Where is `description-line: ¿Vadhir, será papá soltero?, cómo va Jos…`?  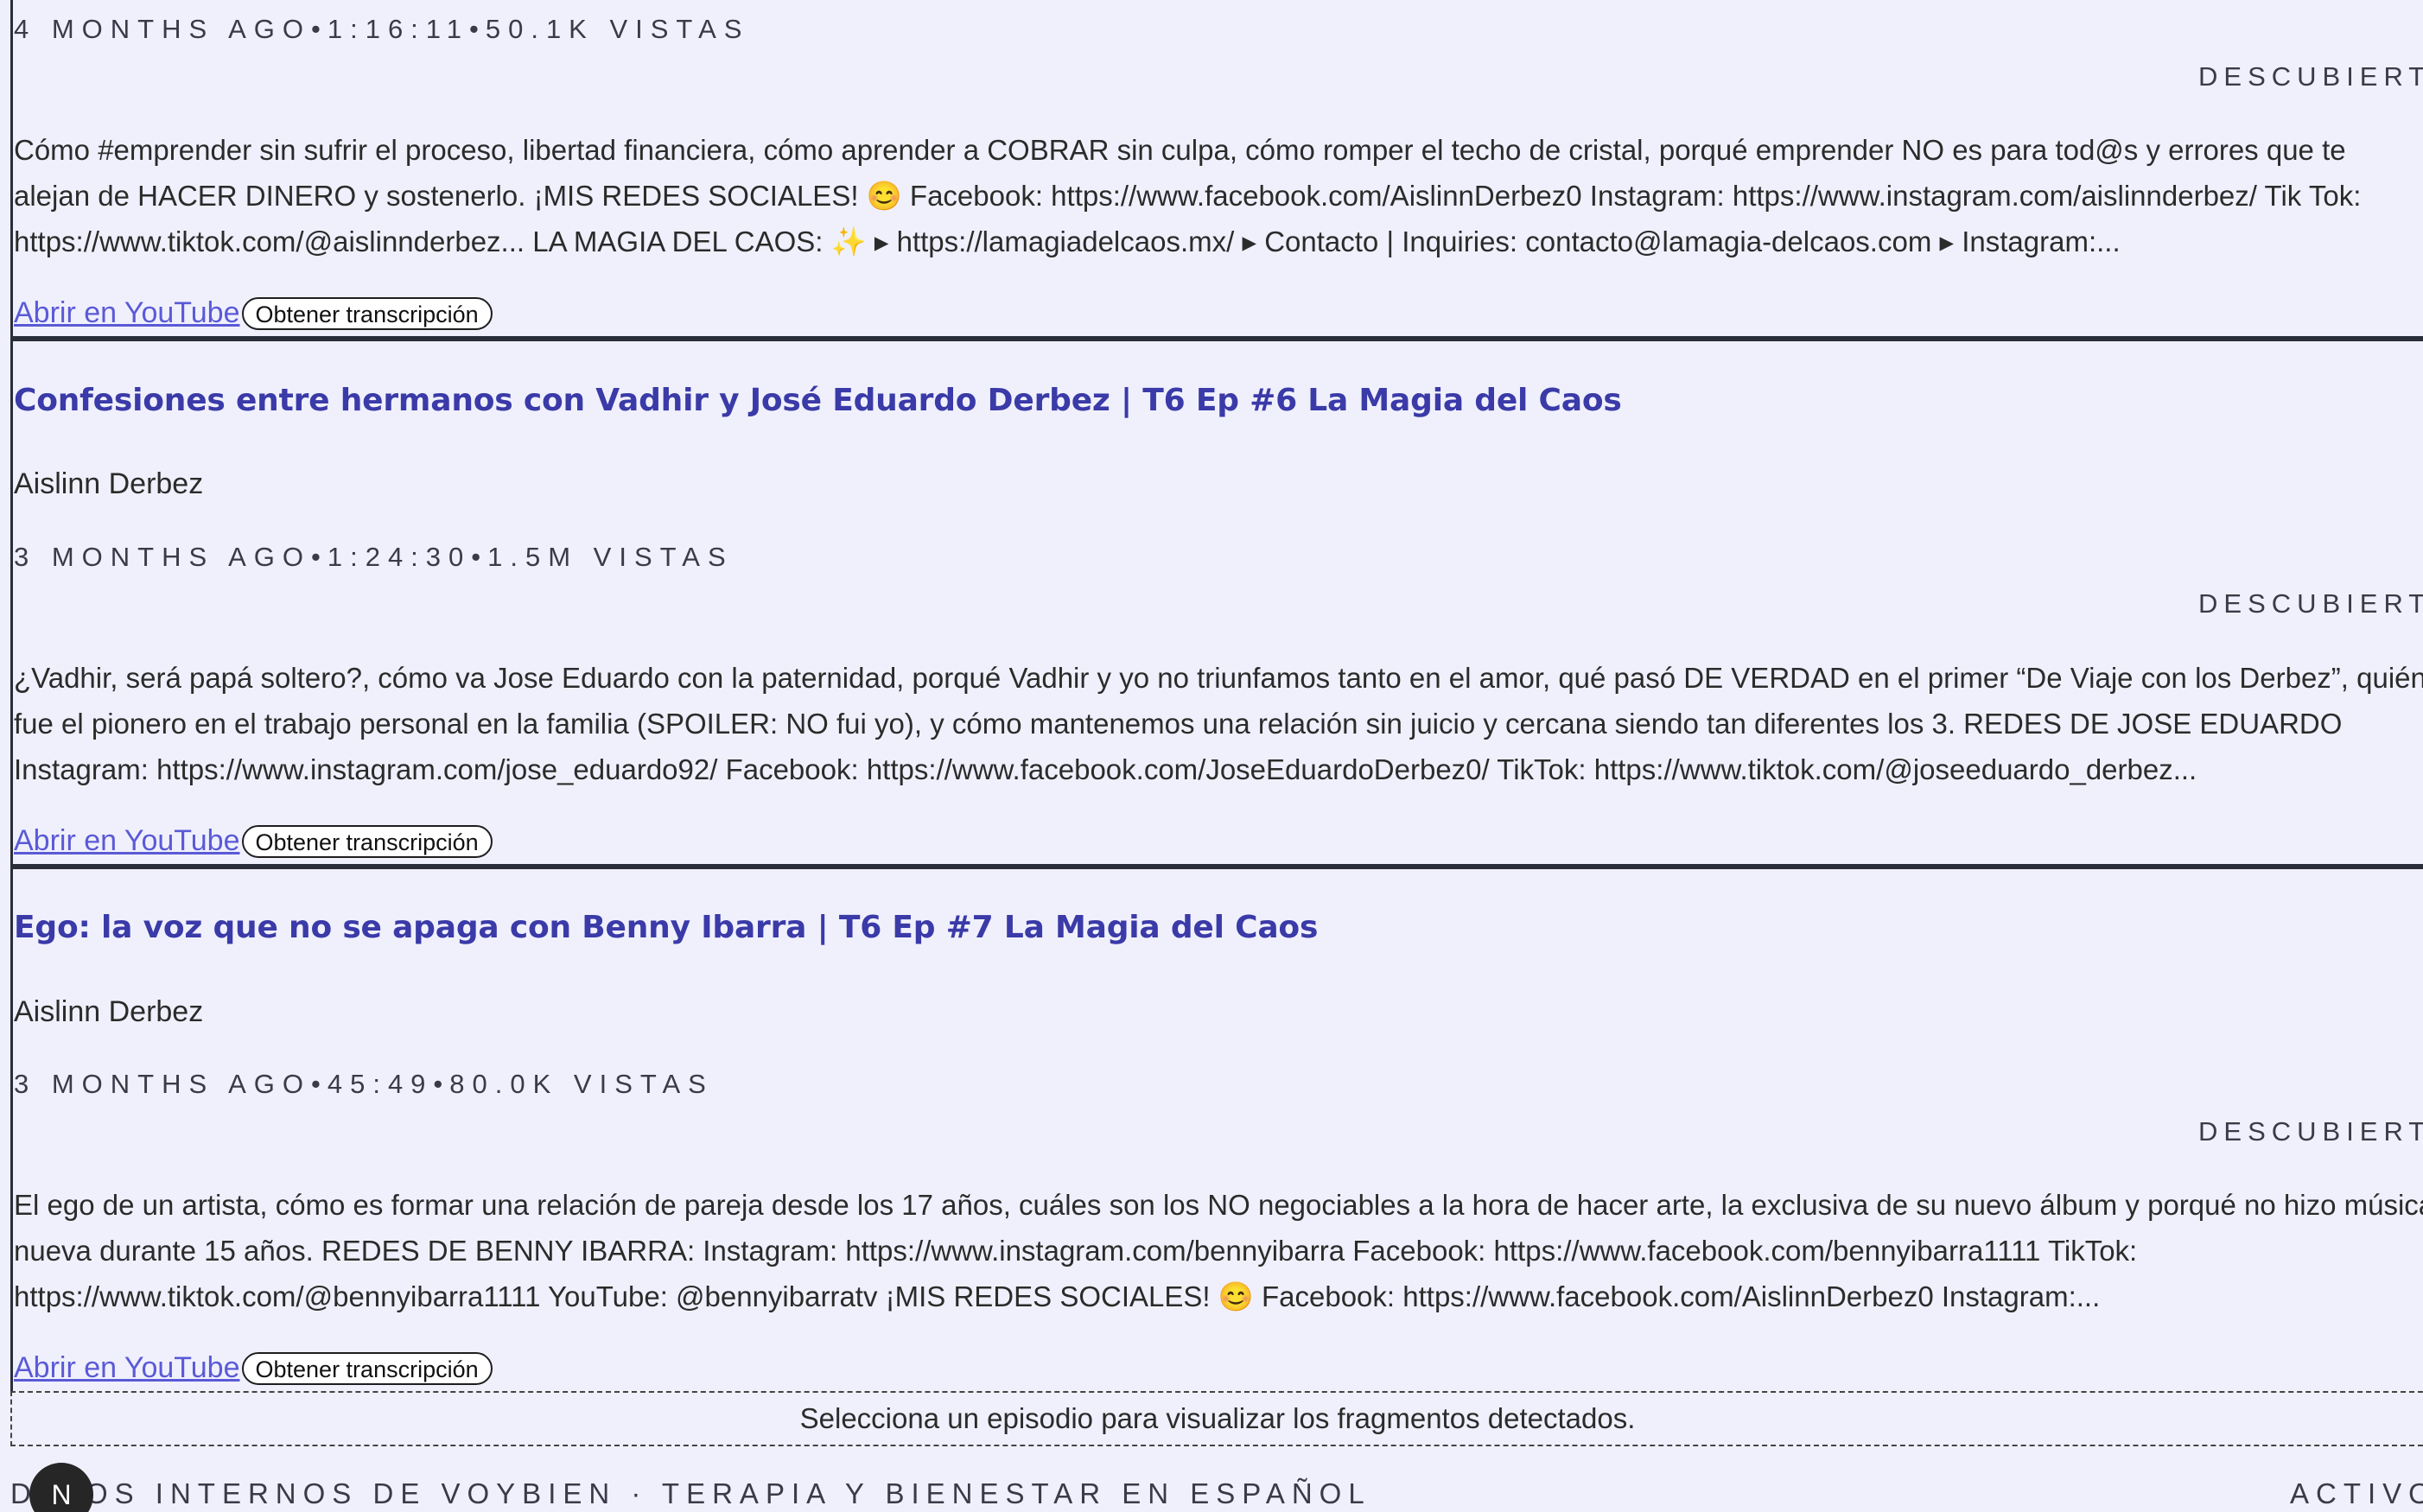
description-line: ¿Vadhir, será papá soltero?, cómo va Jos… is located at coordinates (1218, 678).